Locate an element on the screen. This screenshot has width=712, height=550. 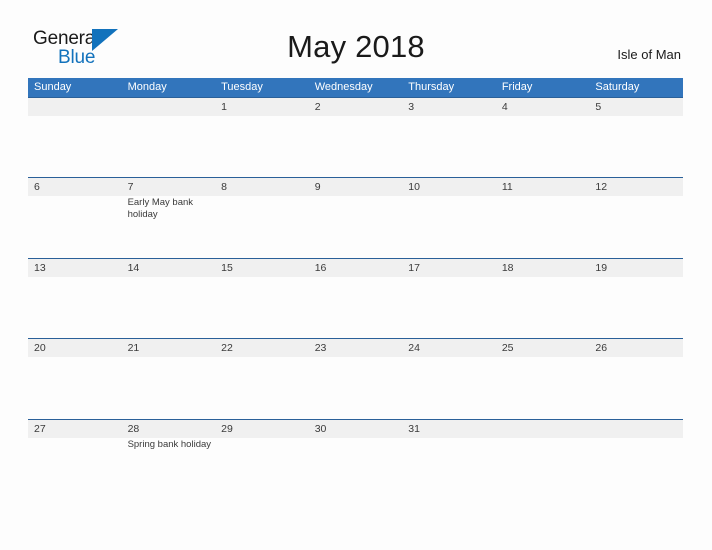
day-number: 28 is located at coordinates (133, 428).